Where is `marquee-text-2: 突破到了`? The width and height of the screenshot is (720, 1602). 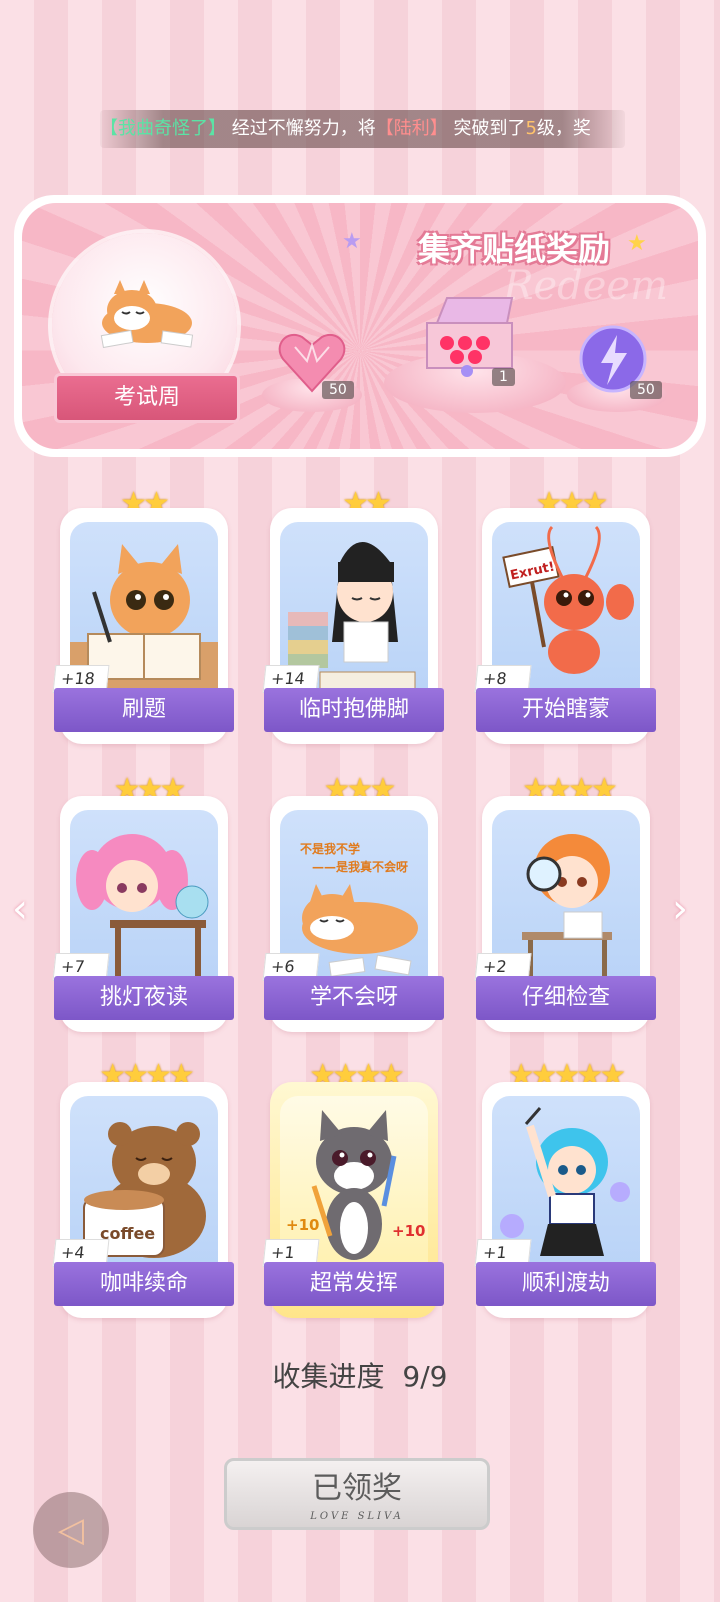
marquee-text-2: 突破到了 is located at coordinates (486, 128).